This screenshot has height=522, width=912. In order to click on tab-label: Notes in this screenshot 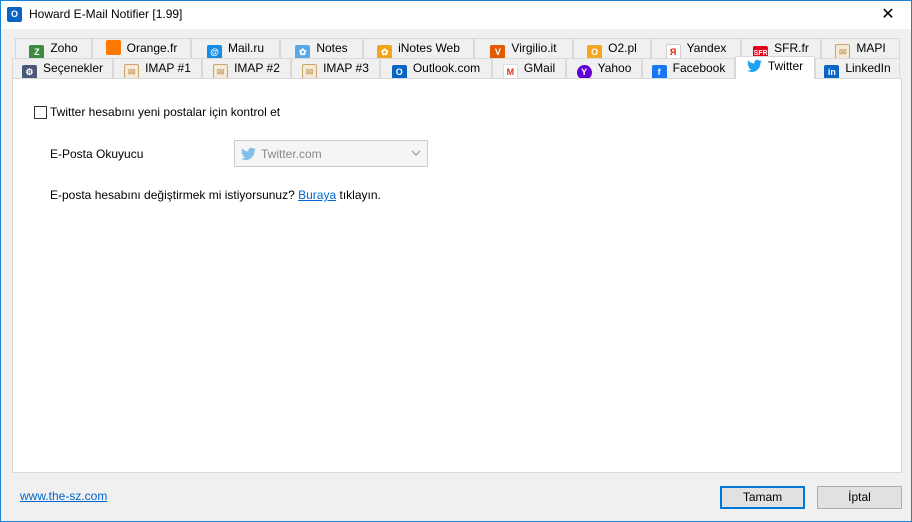, I will do `click(332, 48)`.